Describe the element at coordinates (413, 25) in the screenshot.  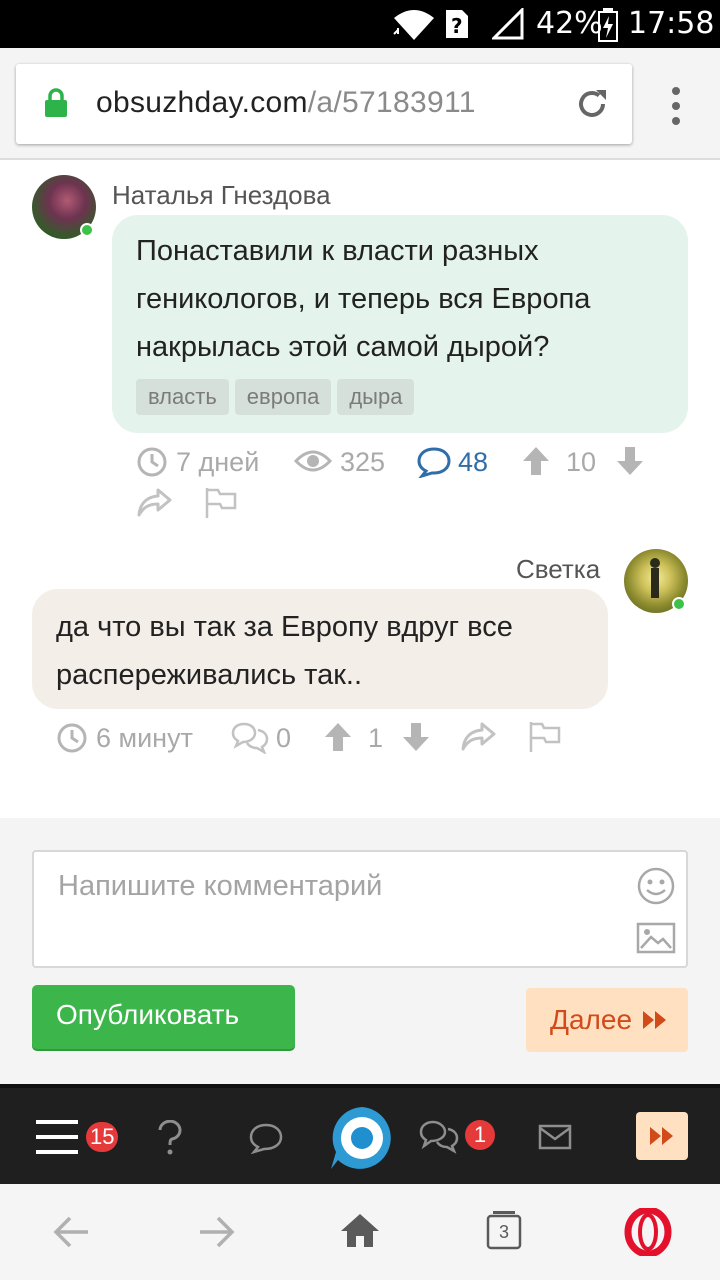
I see `wifi-icon` at that location.